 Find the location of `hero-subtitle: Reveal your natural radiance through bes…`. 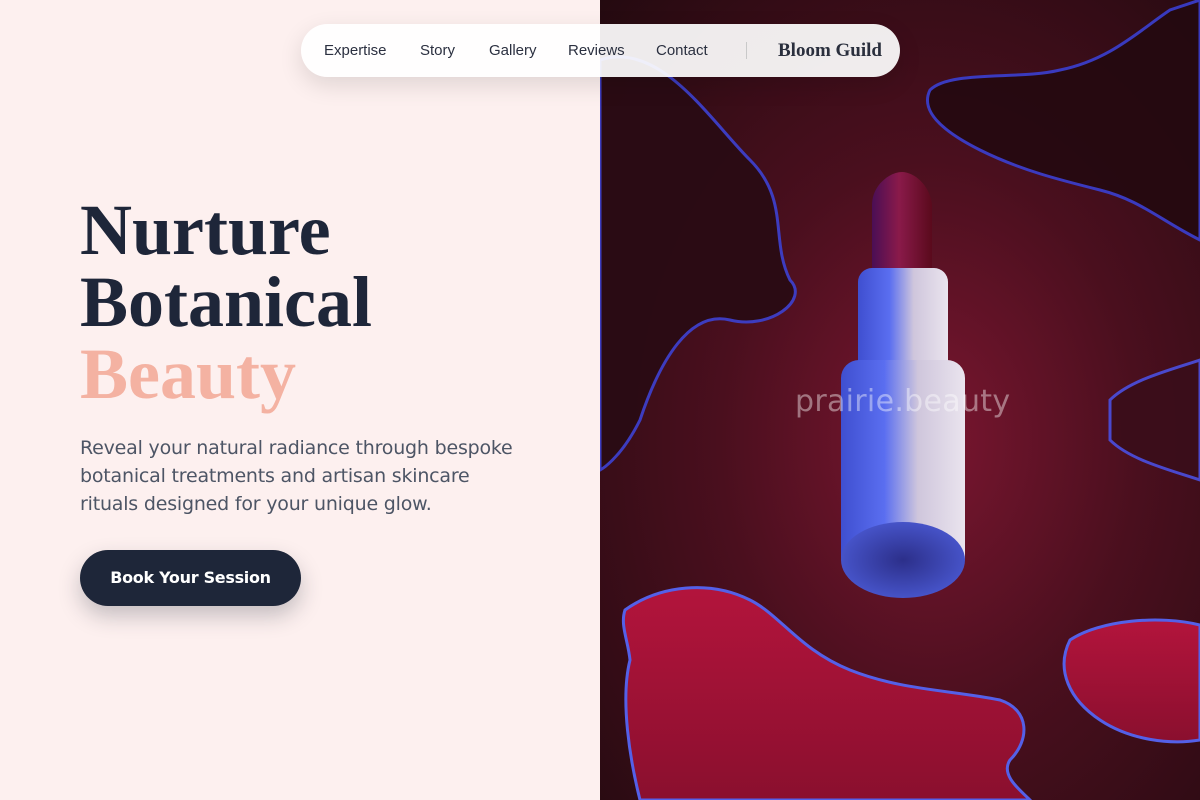

hero-subtitle: Reveal your natural radiance through bes… is located at coordinates (296, 476).